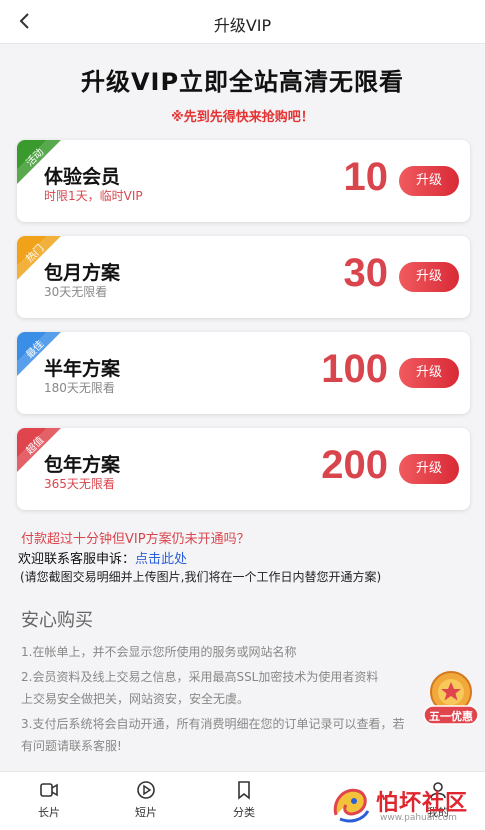 The height and width of the screenshot is (830, 485). Describe the element at coordinates (82, 369) in the screenshot. I see `plan-name: 半年方案` at that location.